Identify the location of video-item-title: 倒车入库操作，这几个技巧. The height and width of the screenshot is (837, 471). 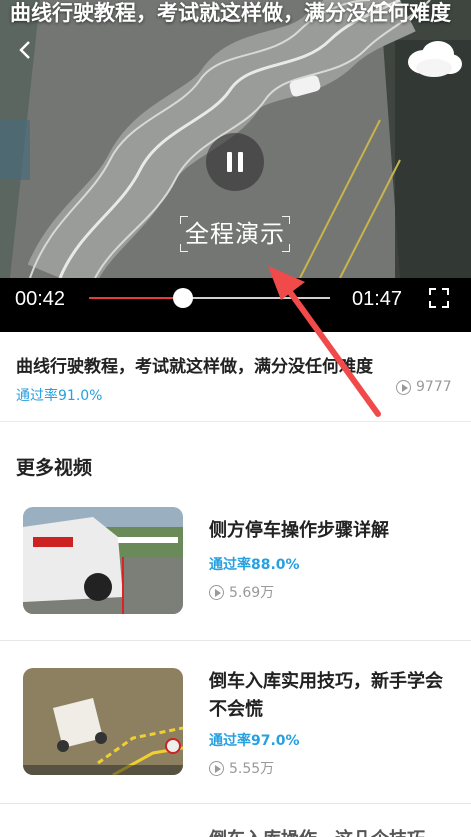
(331, 831).